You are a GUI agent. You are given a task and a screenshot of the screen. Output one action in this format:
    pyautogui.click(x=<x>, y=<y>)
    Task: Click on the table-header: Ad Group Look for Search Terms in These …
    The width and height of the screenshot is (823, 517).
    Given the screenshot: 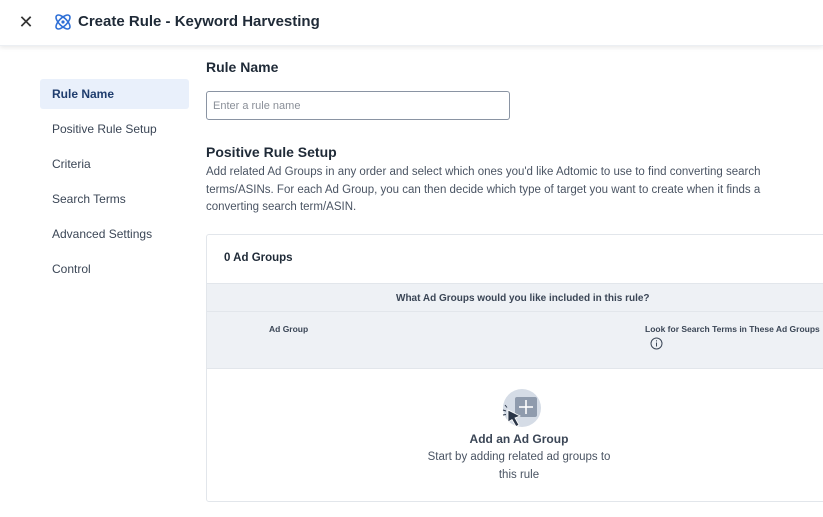 What is the action you would take?
    pyautogui.click(x=515, y=340)
    